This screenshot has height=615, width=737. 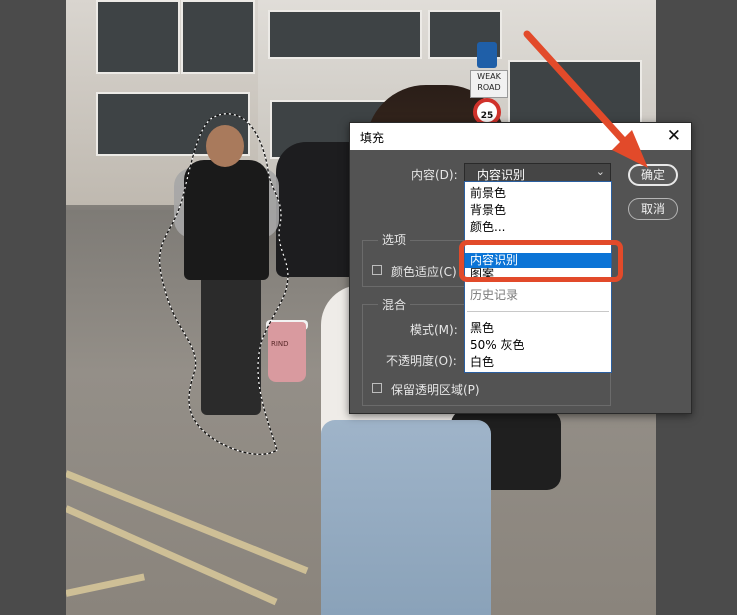 What do you see at coordinates (377, 270) in the screenshot?
I see `color-adapt-checkbox` at bounding box center [377, 270].